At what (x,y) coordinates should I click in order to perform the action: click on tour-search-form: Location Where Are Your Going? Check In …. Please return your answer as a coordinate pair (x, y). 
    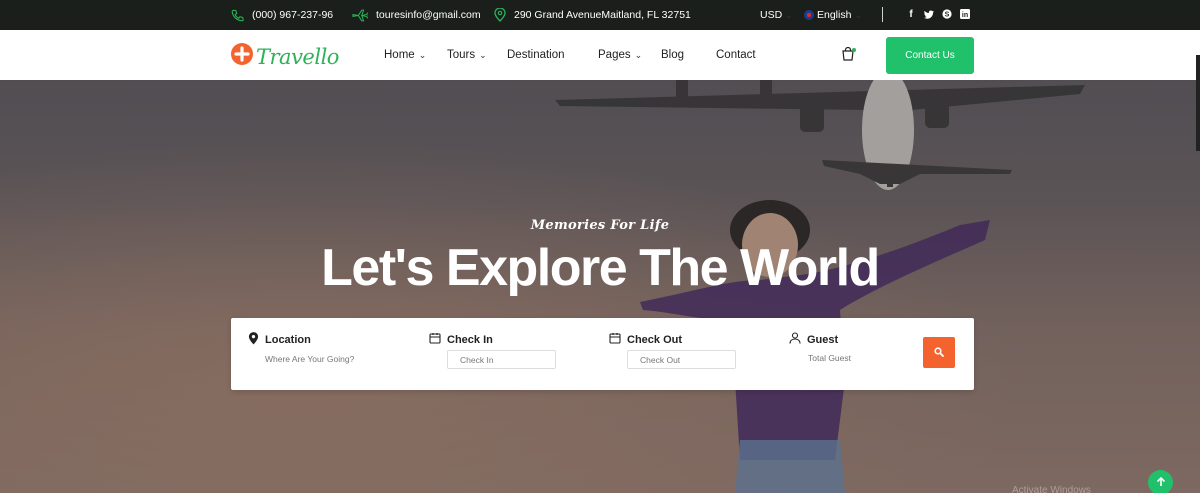
    Looking at the image, I should click on (602, 354).